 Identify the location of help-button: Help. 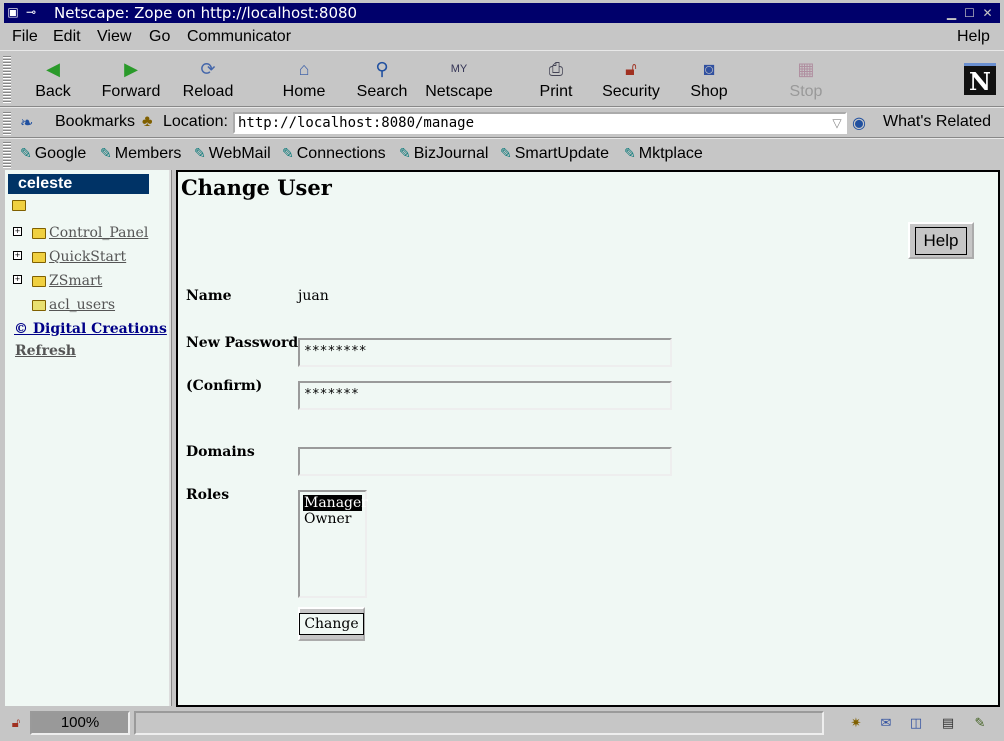
(941, 240).